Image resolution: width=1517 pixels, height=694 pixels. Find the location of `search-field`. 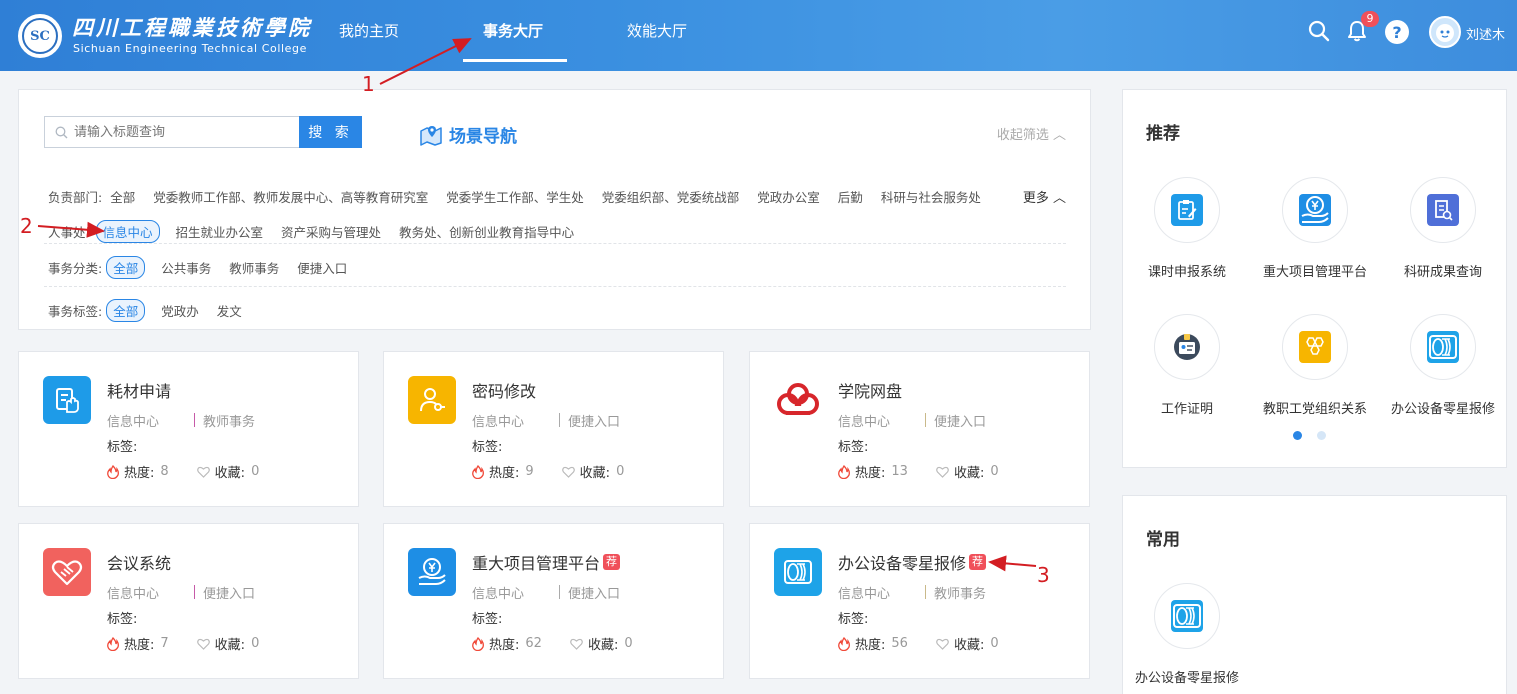

search-field is located at coordinates (171, 132).